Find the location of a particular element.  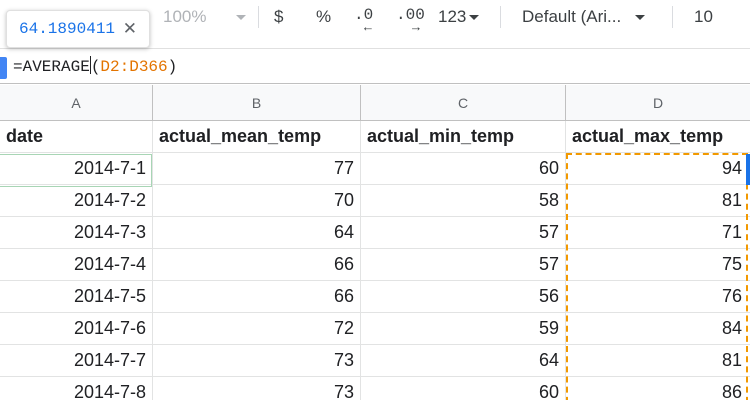

cell-date: 2014-7-4 is located at coordinates (76, 265).